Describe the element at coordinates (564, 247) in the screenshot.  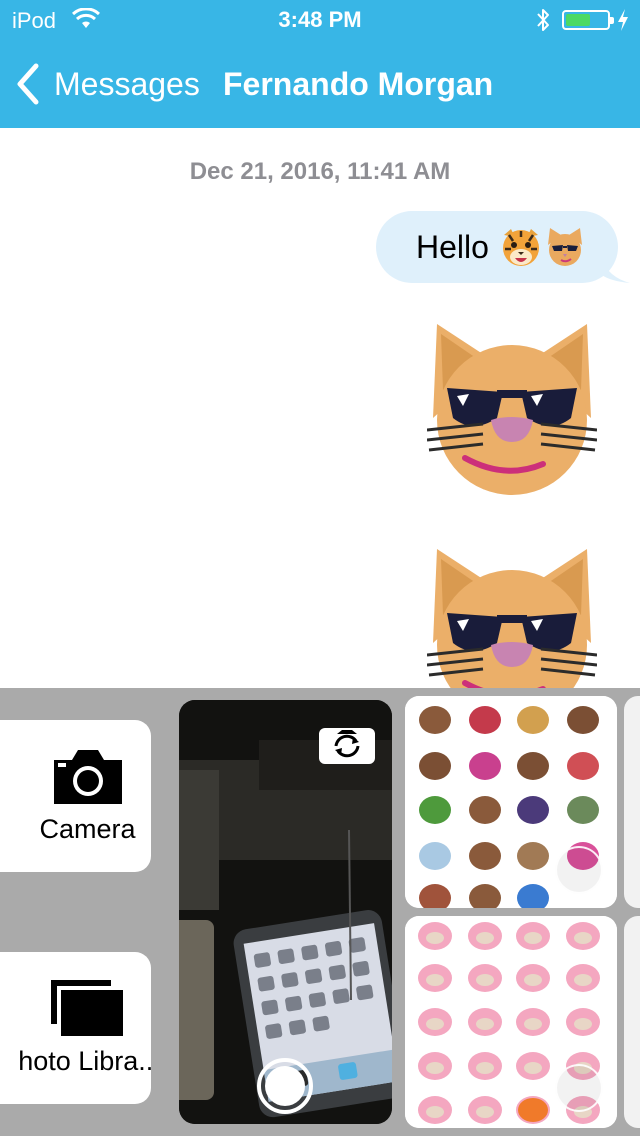
I see `cat-with-sunglasses-icon` at that location.